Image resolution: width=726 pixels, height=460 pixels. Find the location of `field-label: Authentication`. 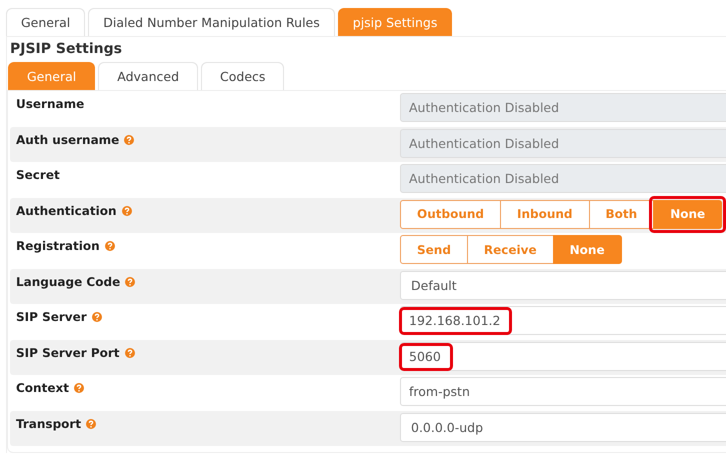

field-label: Authentication is located at coordinates (66, 211).